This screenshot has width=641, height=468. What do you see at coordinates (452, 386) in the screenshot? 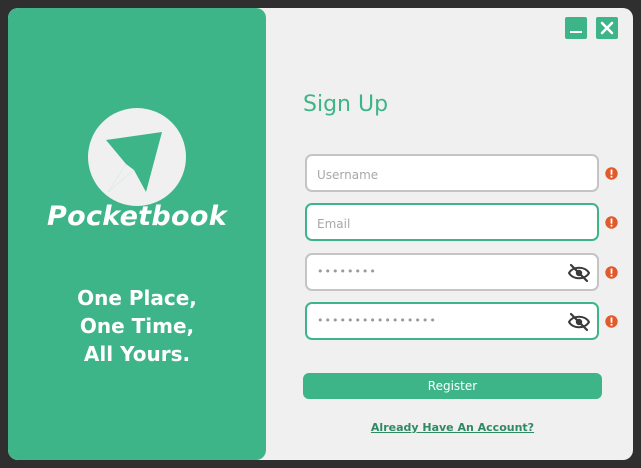
I see `register-button: Register` at bounding box center [452, 386].